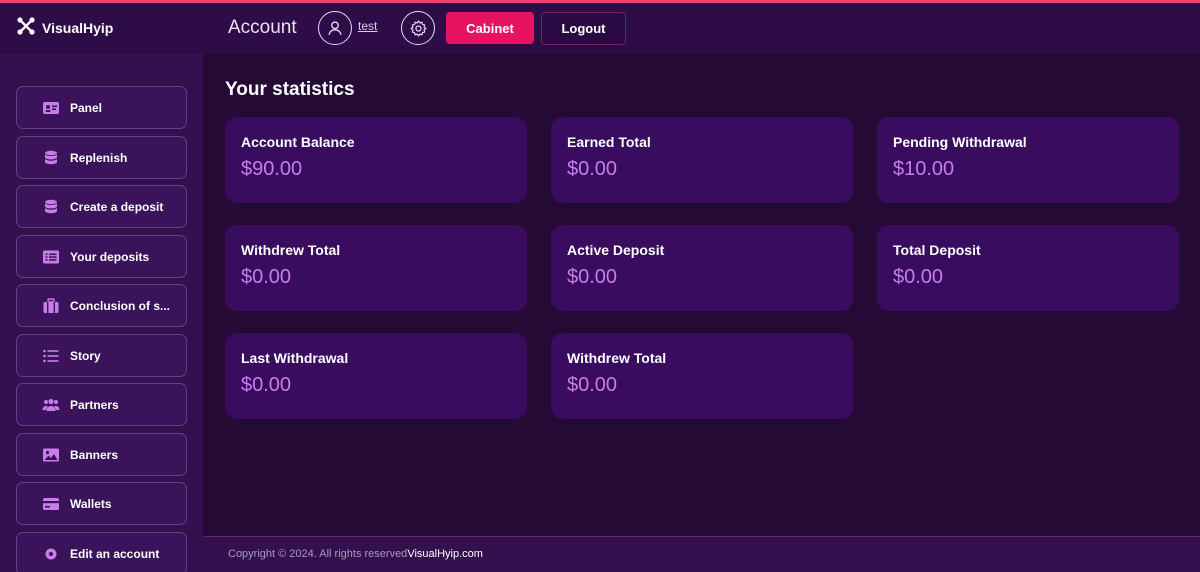 The height and width of the screenshot is (572, 1200). I want to click on list-icon, so click(51, 356).